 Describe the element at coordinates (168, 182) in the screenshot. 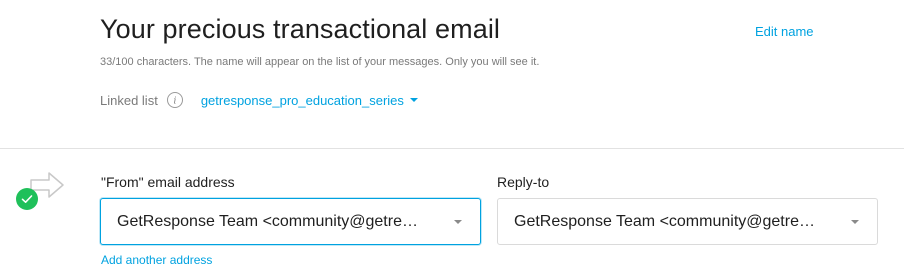

I see `from-address-label: "From" email address` at that location.